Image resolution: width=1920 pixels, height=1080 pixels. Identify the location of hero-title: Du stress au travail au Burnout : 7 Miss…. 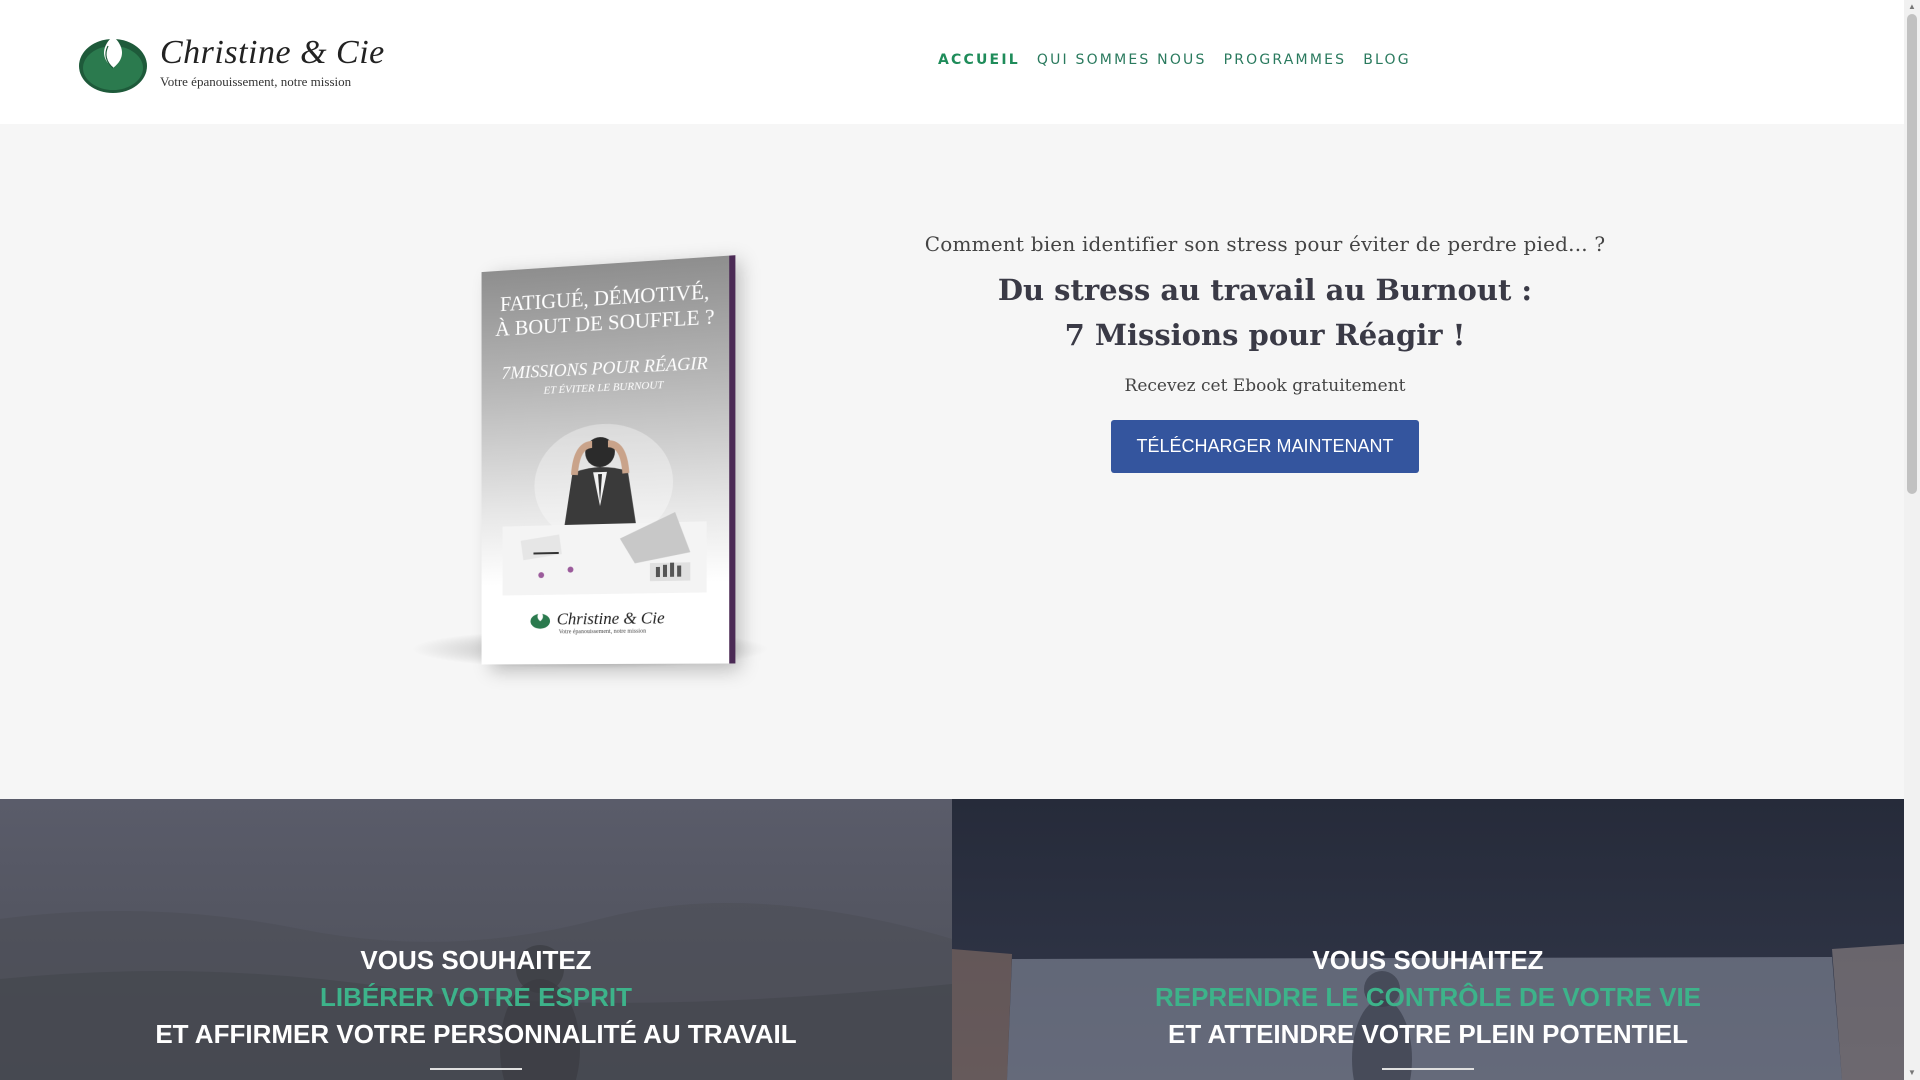
(1265, 313).